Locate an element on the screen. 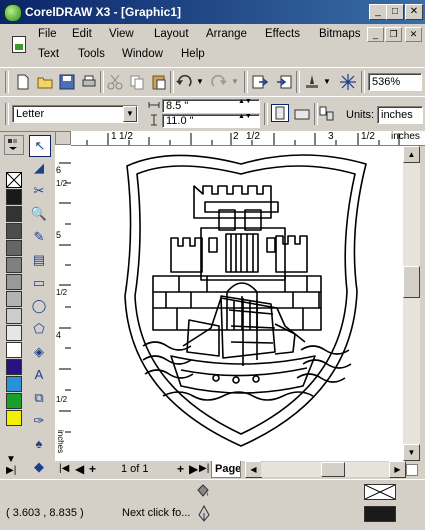 Image resolution: width=425 pixels, height=530 pixels. paper-type-dropdown-arrow: ▼ is located at coordinates (130, 114).